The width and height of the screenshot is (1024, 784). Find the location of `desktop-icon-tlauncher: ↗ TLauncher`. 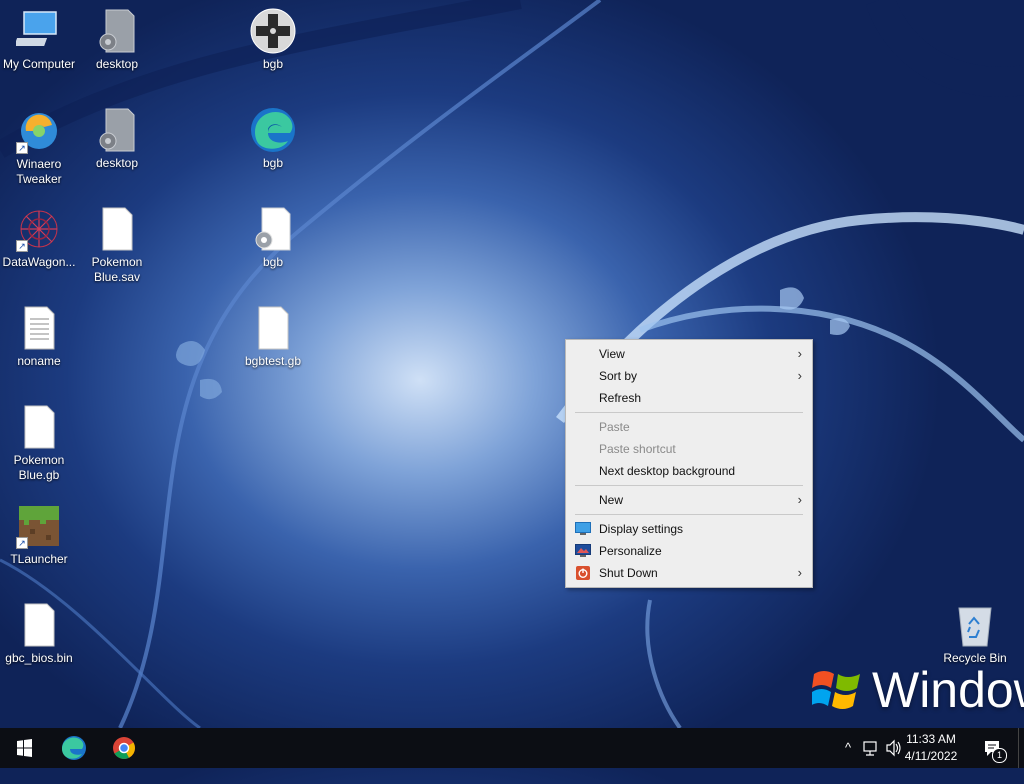

desktop-icon-tlauncher: ↗ TLauncher is located at coordinates (39, 535).